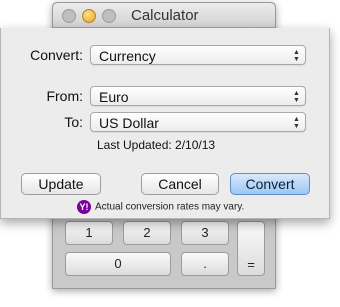 The width and height of the screenshot is (340, 307). What do you see at coordinates (61, 184) in the screenshot?
I see `update-button: Update` at bounding box center [61, 184].